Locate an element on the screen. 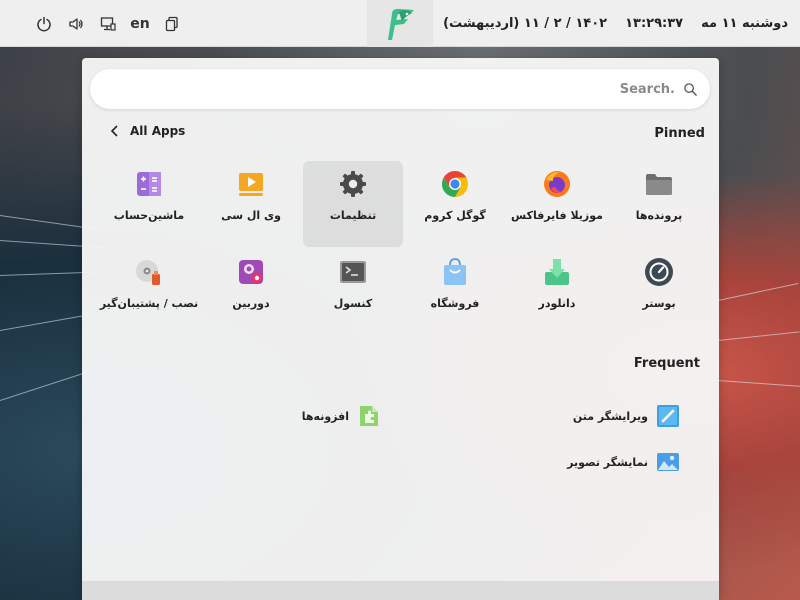 The width and height of the screenshot is (800, 600). vlc-player-icon is located at coordinates (251, 184).